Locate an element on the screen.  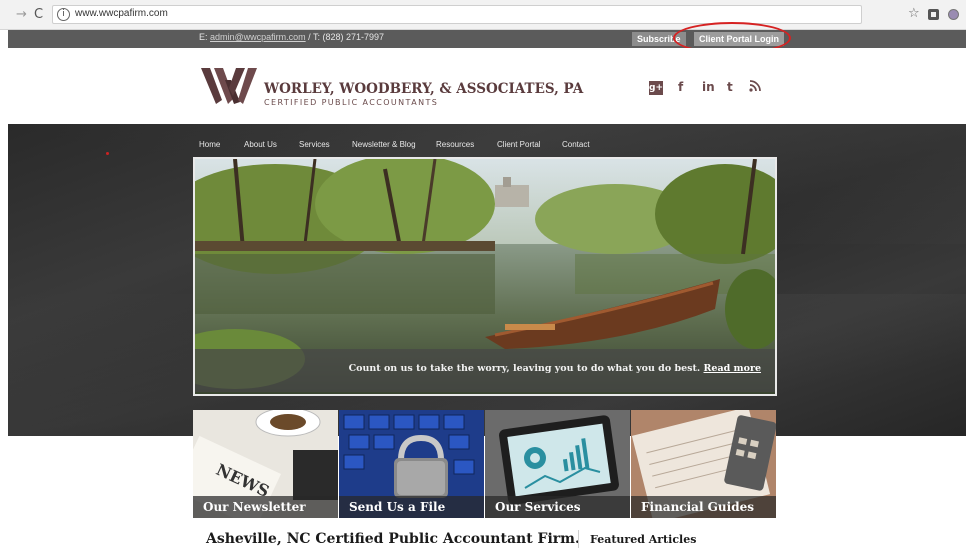
phone-text: / T: (828) 271-7997 is located at coordinates (345, 37).